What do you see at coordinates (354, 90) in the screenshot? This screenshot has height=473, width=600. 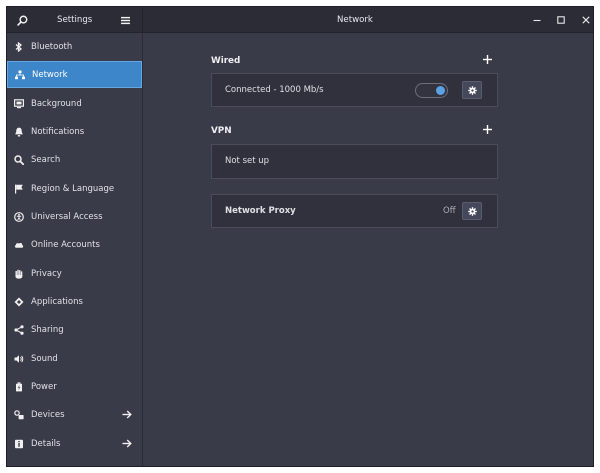 I see `wired-connection-row: Connected - 1000 Mb/s` at bounding box center [354, 90].